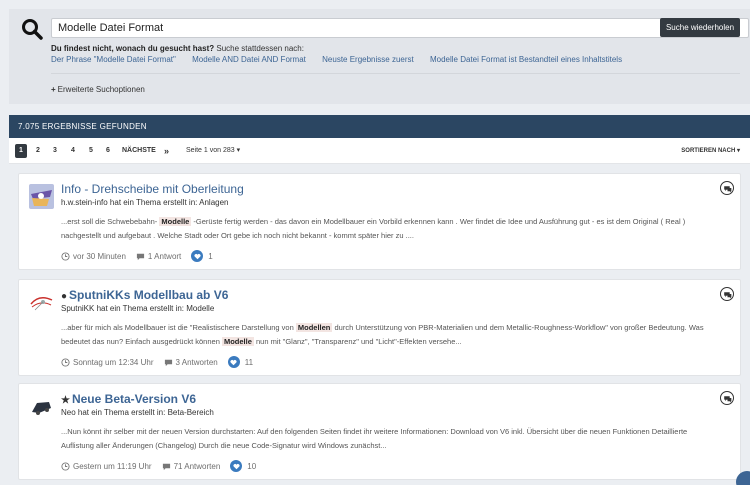 This screenshot has height=485, width=750. I want to click on result-title: Neue Beta-Version V6, so click(134, 399).